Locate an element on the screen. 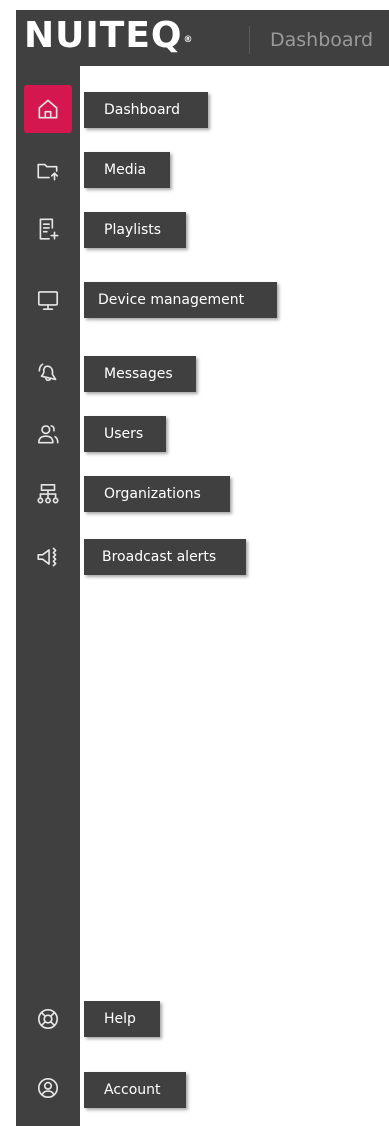  nuiteq-logo: NUITEQ® is located at coordinates (108, 36).